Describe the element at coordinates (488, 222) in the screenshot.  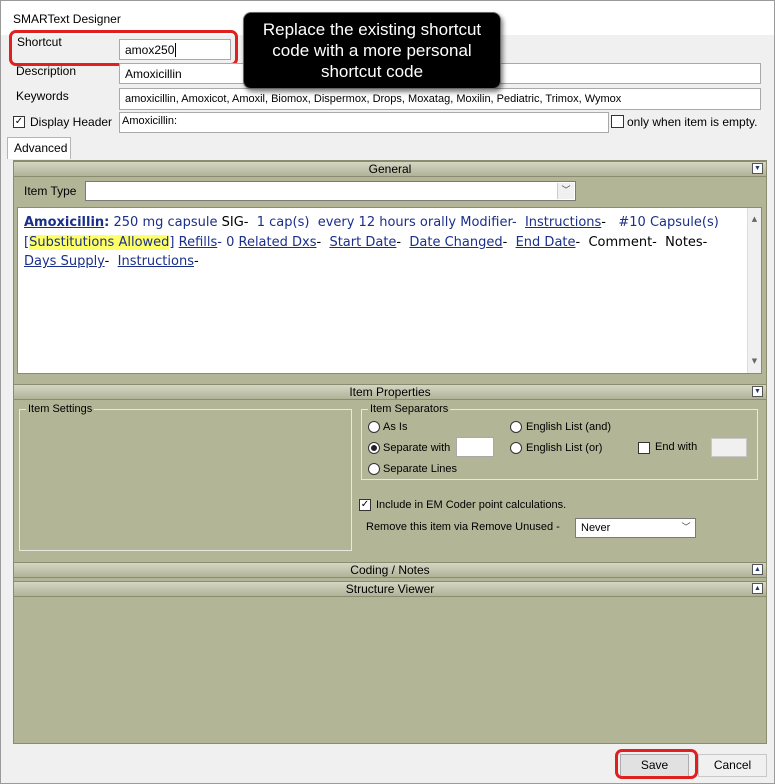
I see `modifier-text: Modifier-` at that location.